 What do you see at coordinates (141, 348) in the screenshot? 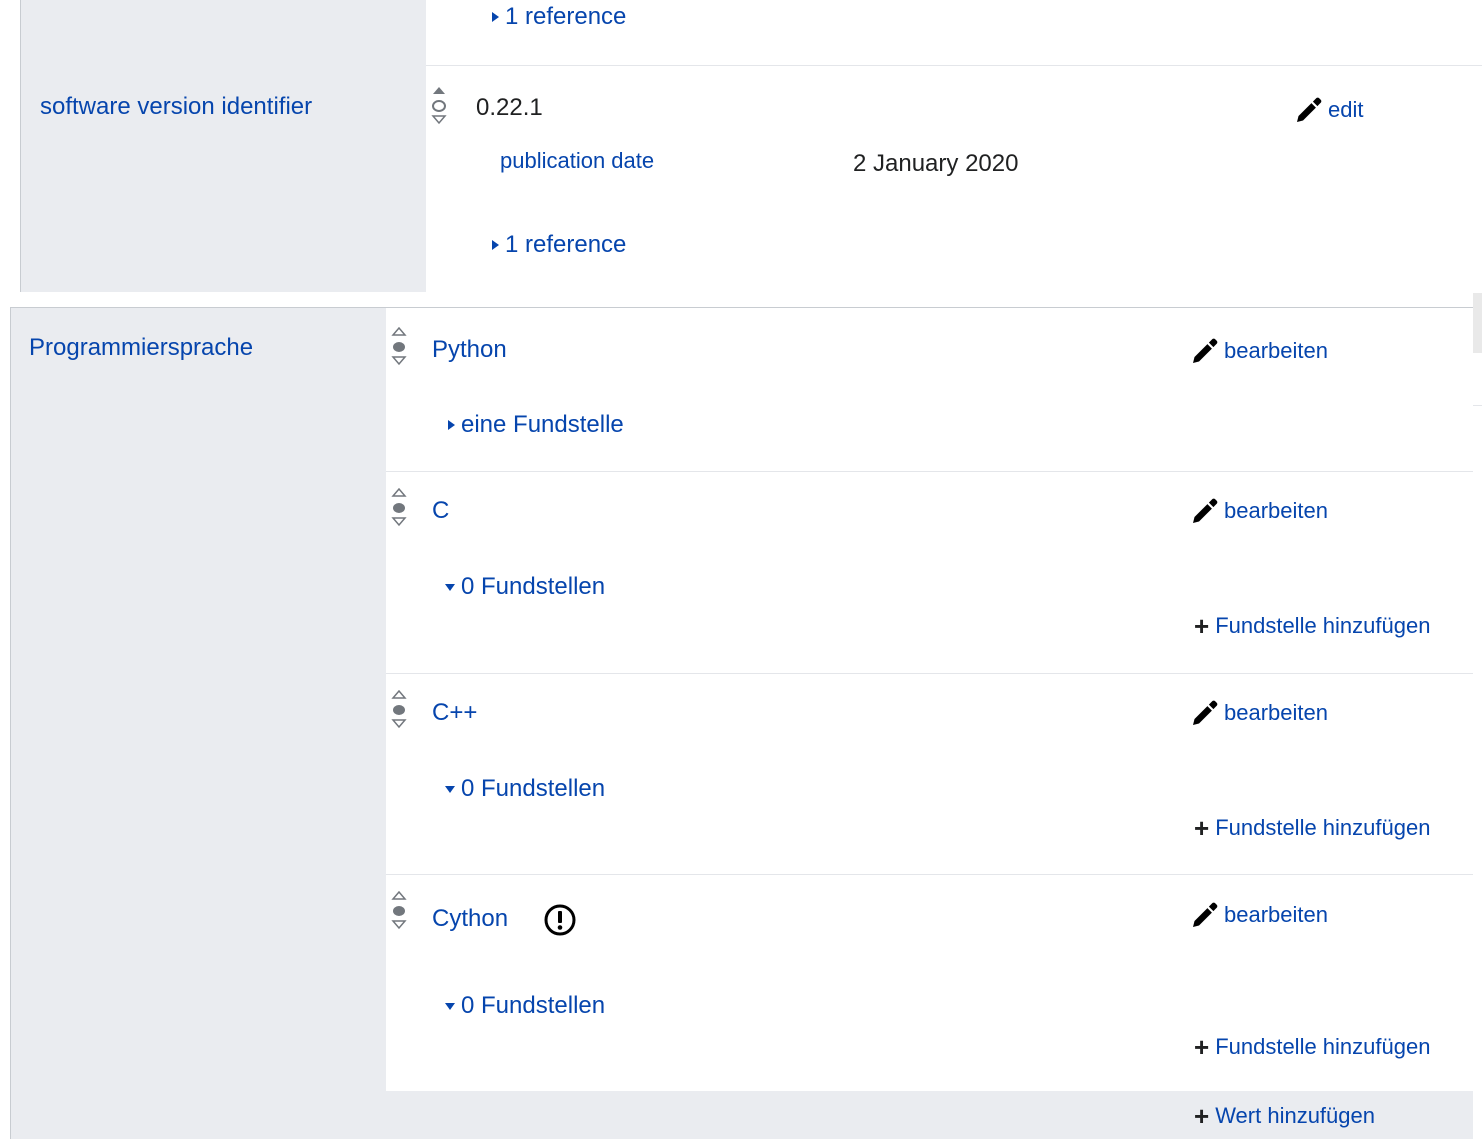
I see `property-label-programmiersprache: Programmiersprache` at bounding box center [141, 348].